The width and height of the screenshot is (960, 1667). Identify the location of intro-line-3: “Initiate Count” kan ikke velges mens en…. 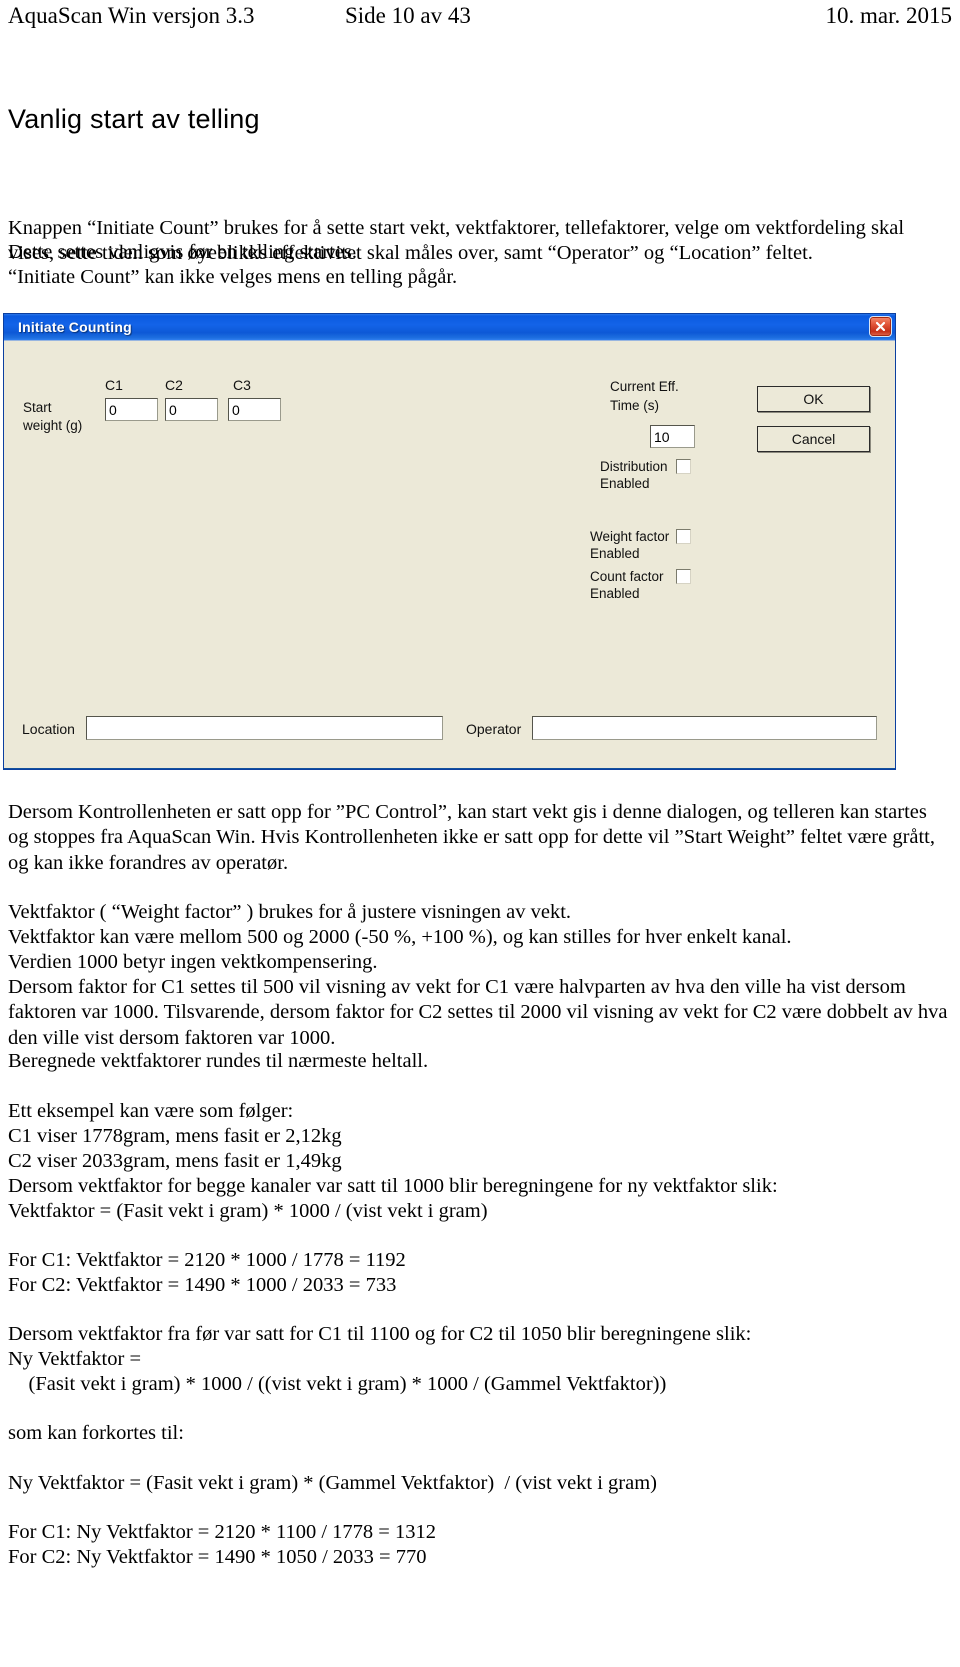
(233, 277).